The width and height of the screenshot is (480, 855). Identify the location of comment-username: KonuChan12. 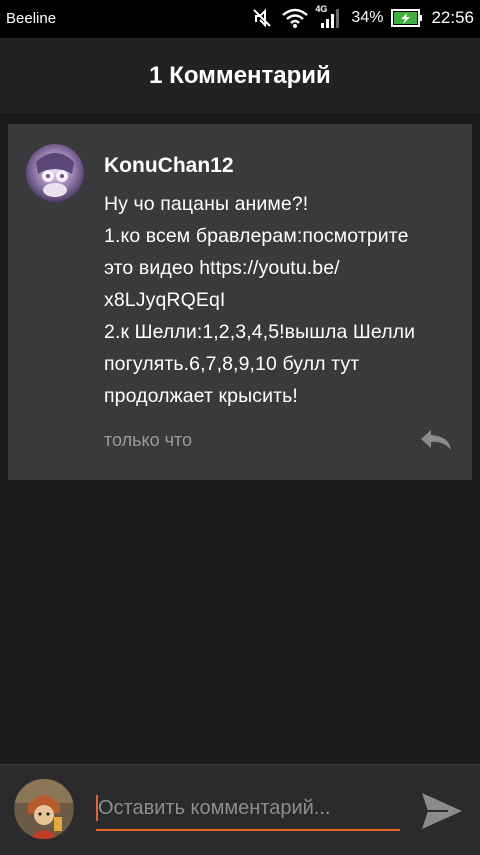
(169, 166).